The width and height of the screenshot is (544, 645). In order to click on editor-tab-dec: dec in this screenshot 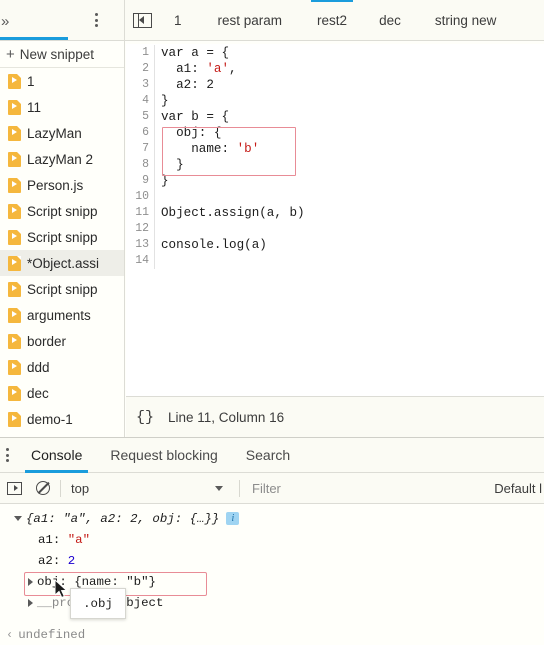, I will do `click(390, 20)`.